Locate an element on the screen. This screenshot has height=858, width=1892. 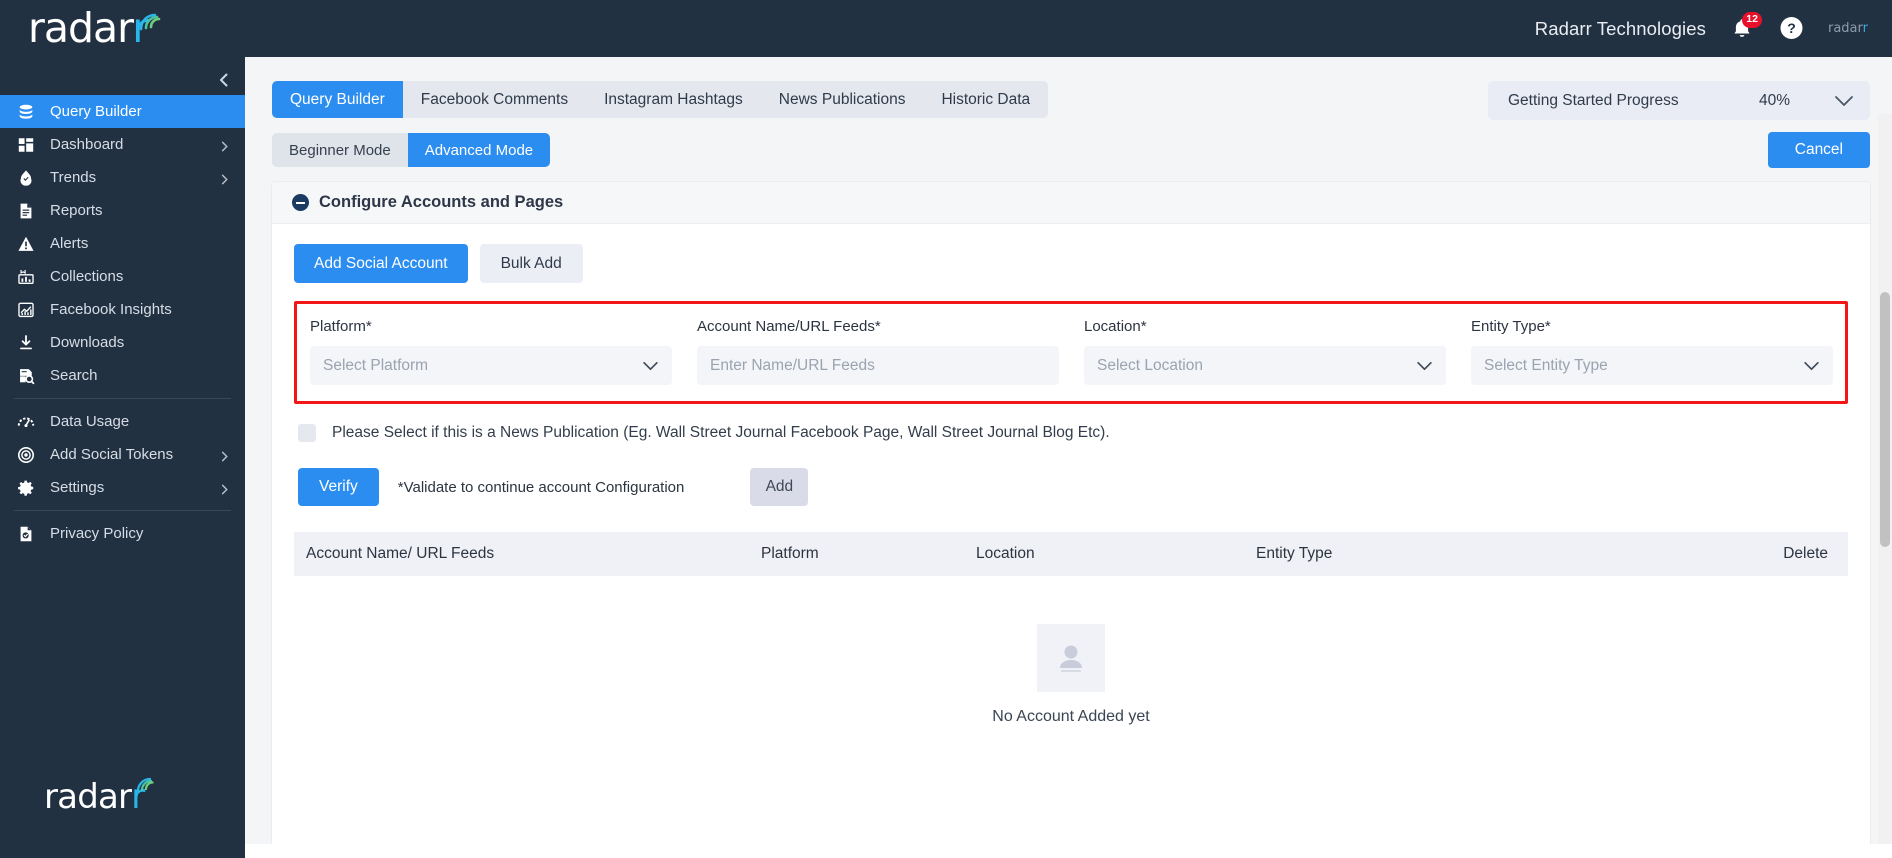
sidebar-item-privacy-policy: Privacy Policy is located at coordinates (122, 533).